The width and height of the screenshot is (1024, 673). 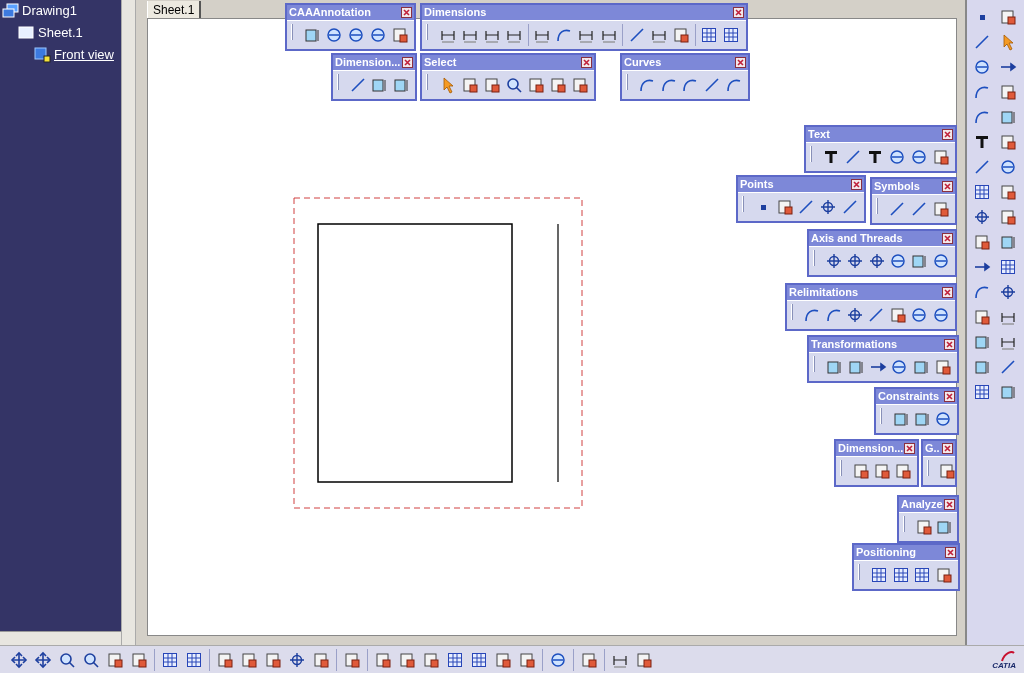 What do you see at coordinates (854, 344) in the screenshot?
I see `toolbar-title: Transformations` at bounding box center [854, 344].